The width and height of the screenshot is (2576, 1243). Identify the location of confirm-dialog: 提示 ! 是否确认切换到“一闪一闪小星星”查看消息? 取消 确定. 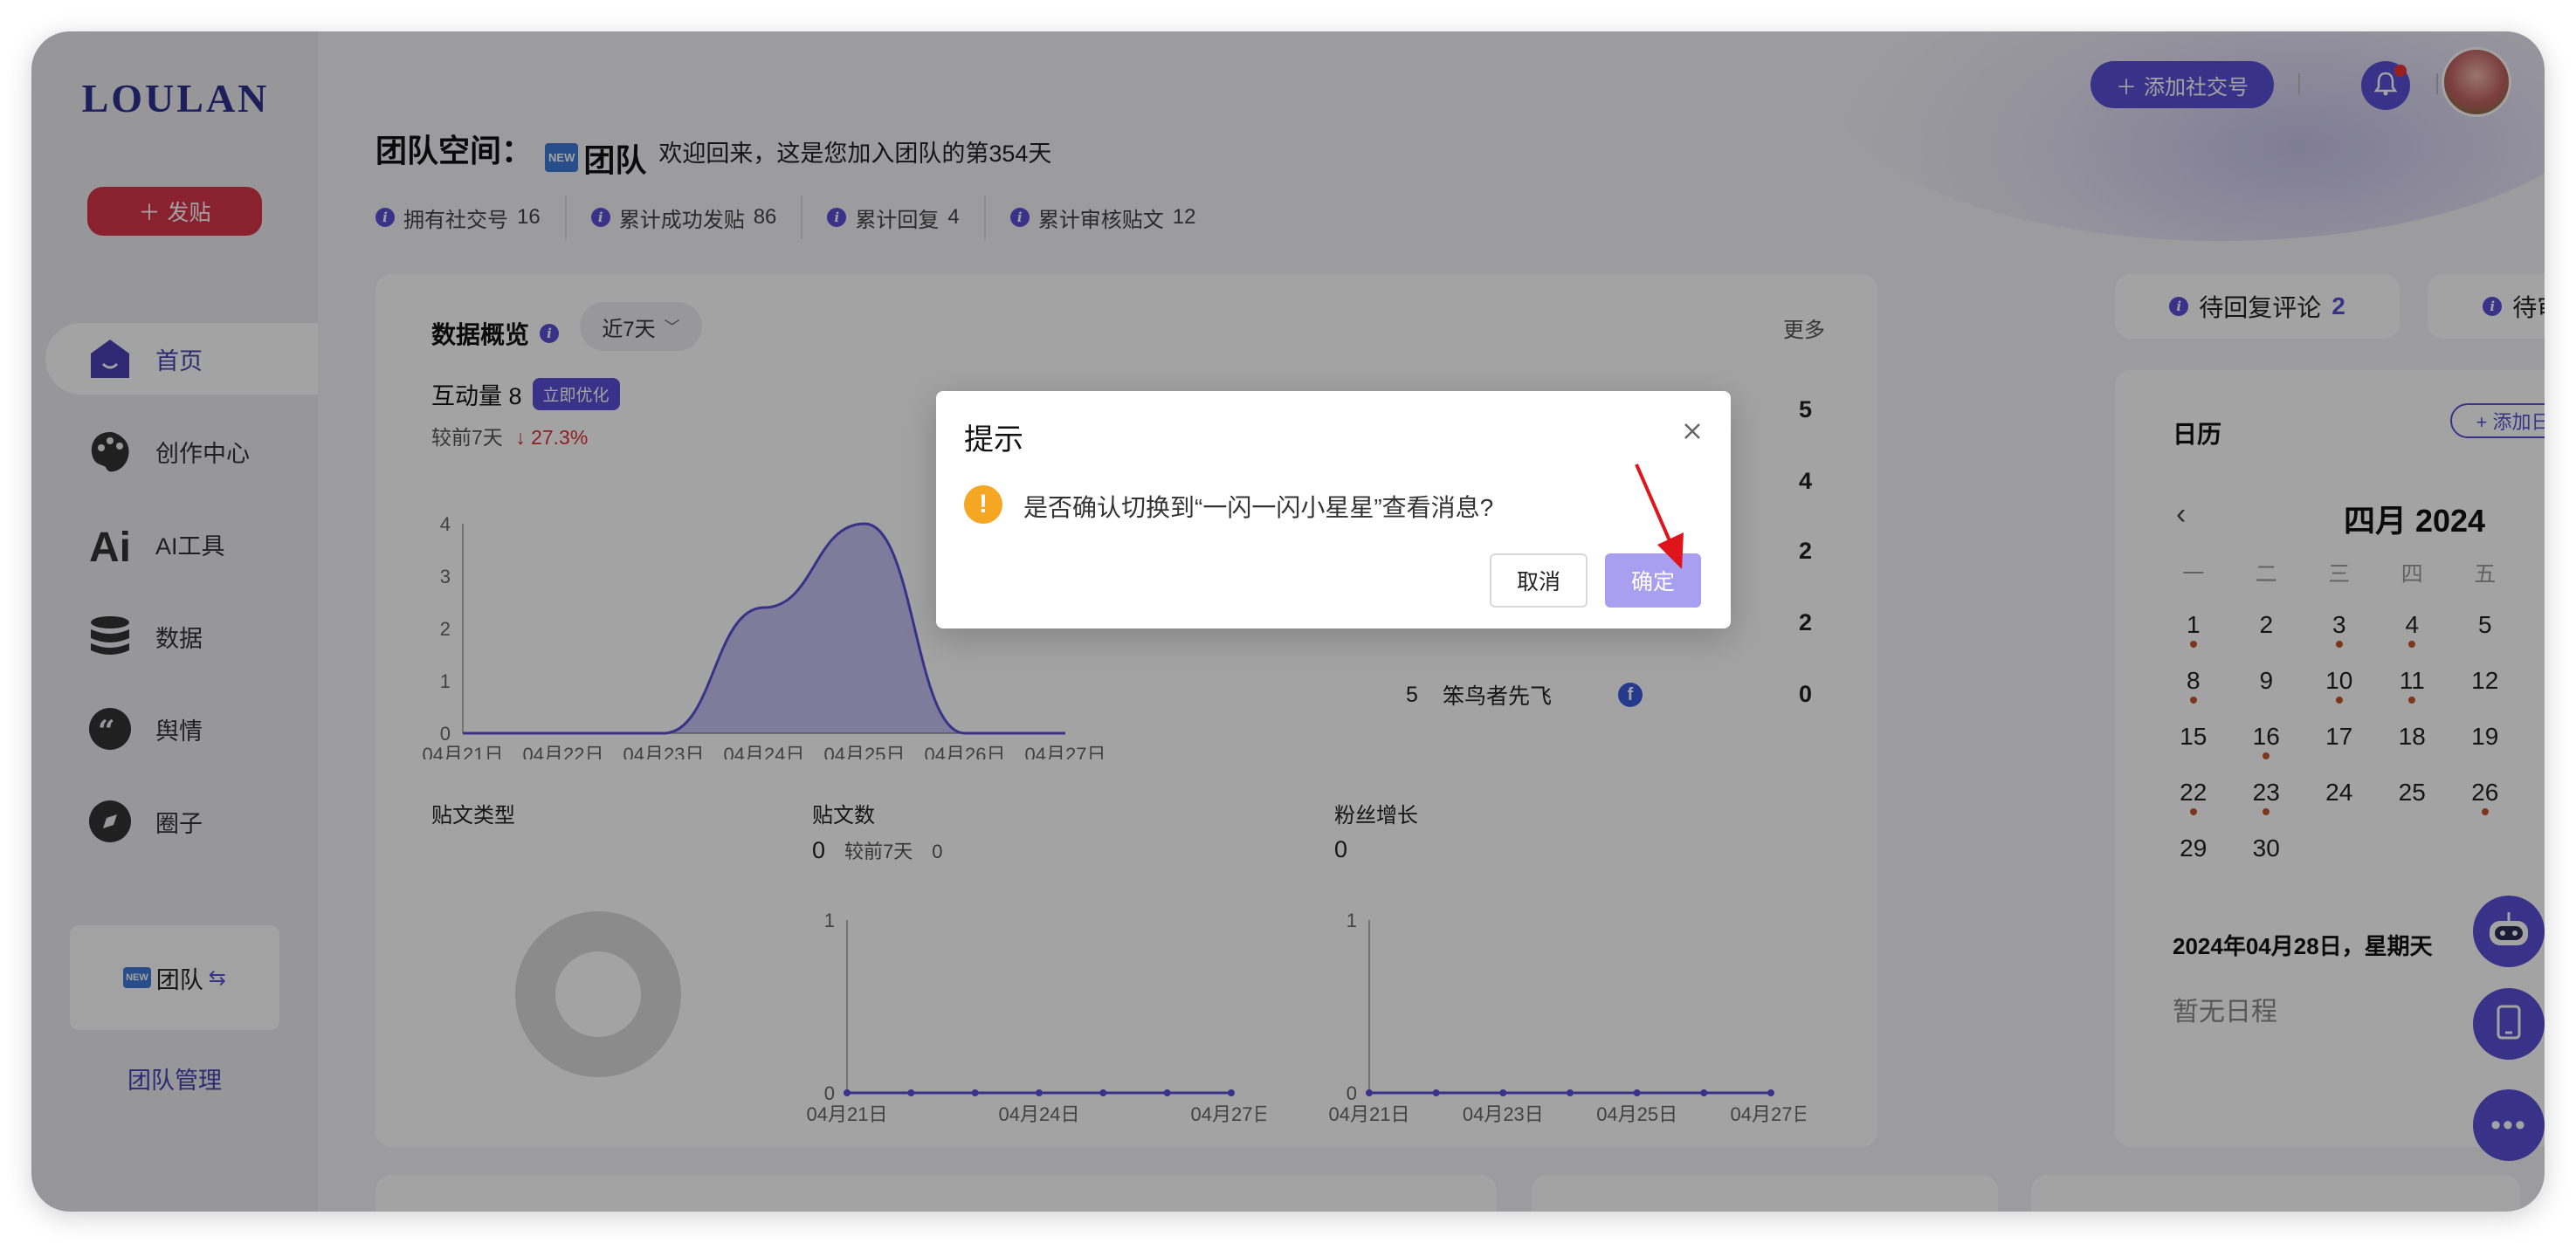
(1333, 509).